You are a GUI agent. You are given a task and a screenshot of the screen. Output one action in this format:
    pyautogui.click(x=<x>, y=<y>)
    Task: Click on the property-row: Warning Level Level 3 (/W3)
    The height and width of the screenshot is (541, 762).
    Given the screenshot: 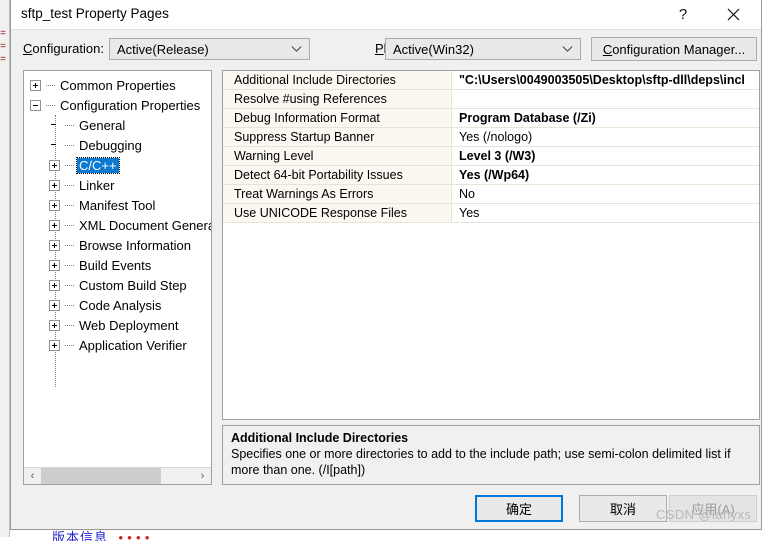 What is the action you would take?
    pyautogui.click(x=491, y=156)
    